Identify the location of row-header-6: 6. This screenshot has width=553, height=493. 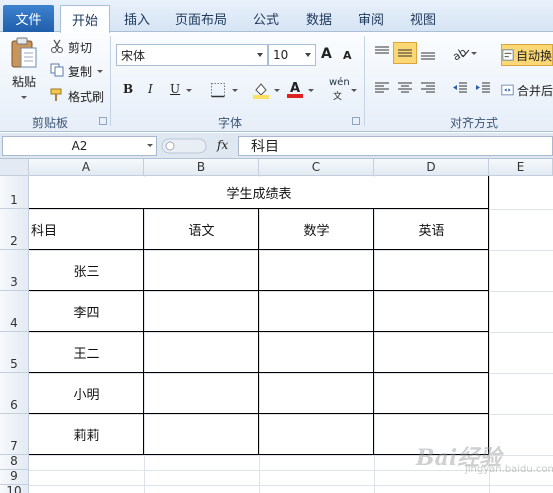
(14, 393).